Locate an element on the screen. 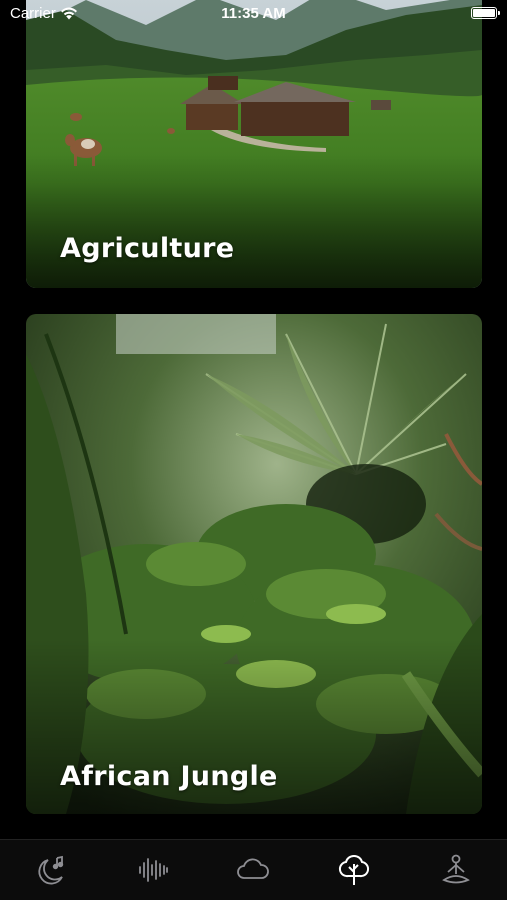 The width and height of the screenshot is (507, 900). tab-nature is located at coordinates (354, 870).